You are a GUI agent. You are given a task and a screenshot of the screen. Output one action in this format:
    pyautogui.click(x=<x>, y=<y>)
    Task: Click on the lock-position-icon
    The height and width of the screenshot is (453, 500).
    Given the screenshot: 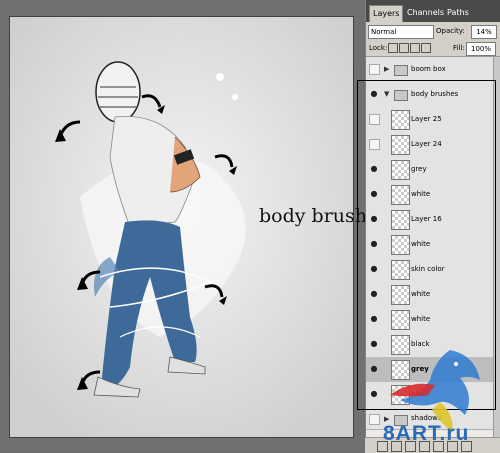 What is the action you would take?
    pyautogui.click(x=415, y=48)
    